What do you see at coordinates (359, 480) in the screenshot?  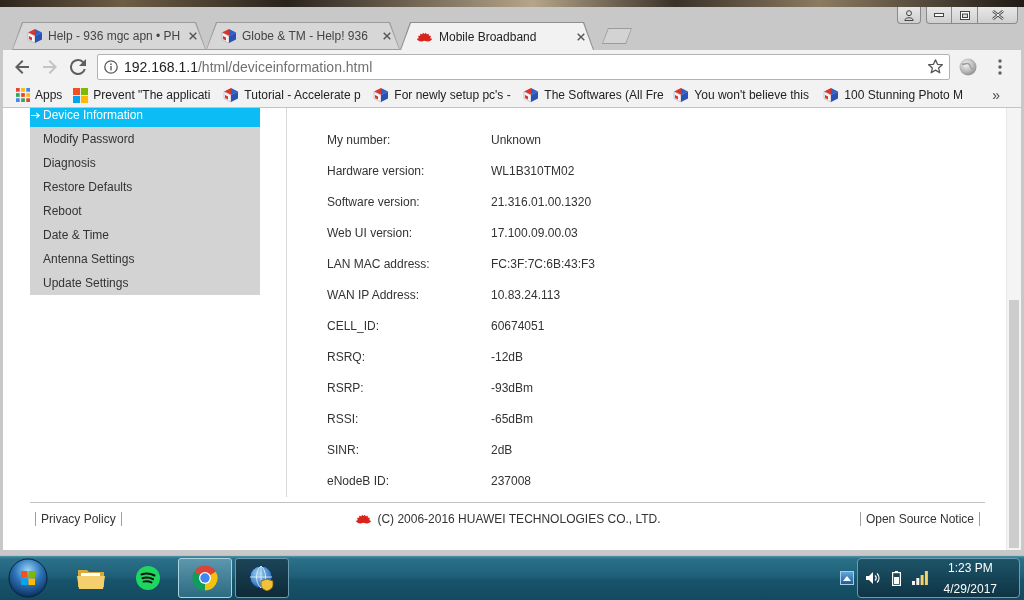 I see `info-label: eNodeB ID:` at bounding box center [359, 480].